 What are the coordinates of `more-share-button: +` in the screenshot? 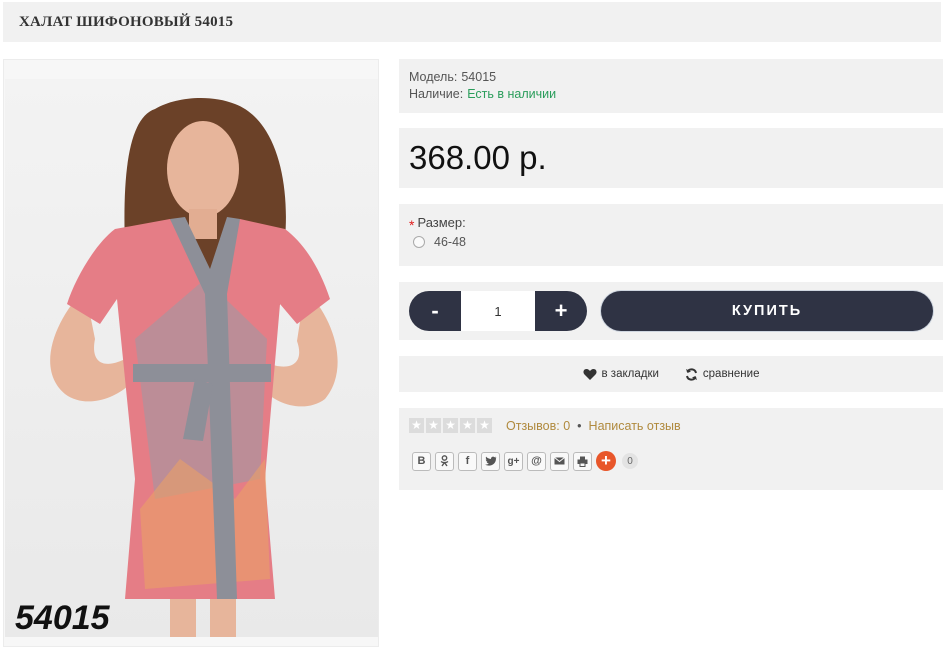 It's located at (606, 461).